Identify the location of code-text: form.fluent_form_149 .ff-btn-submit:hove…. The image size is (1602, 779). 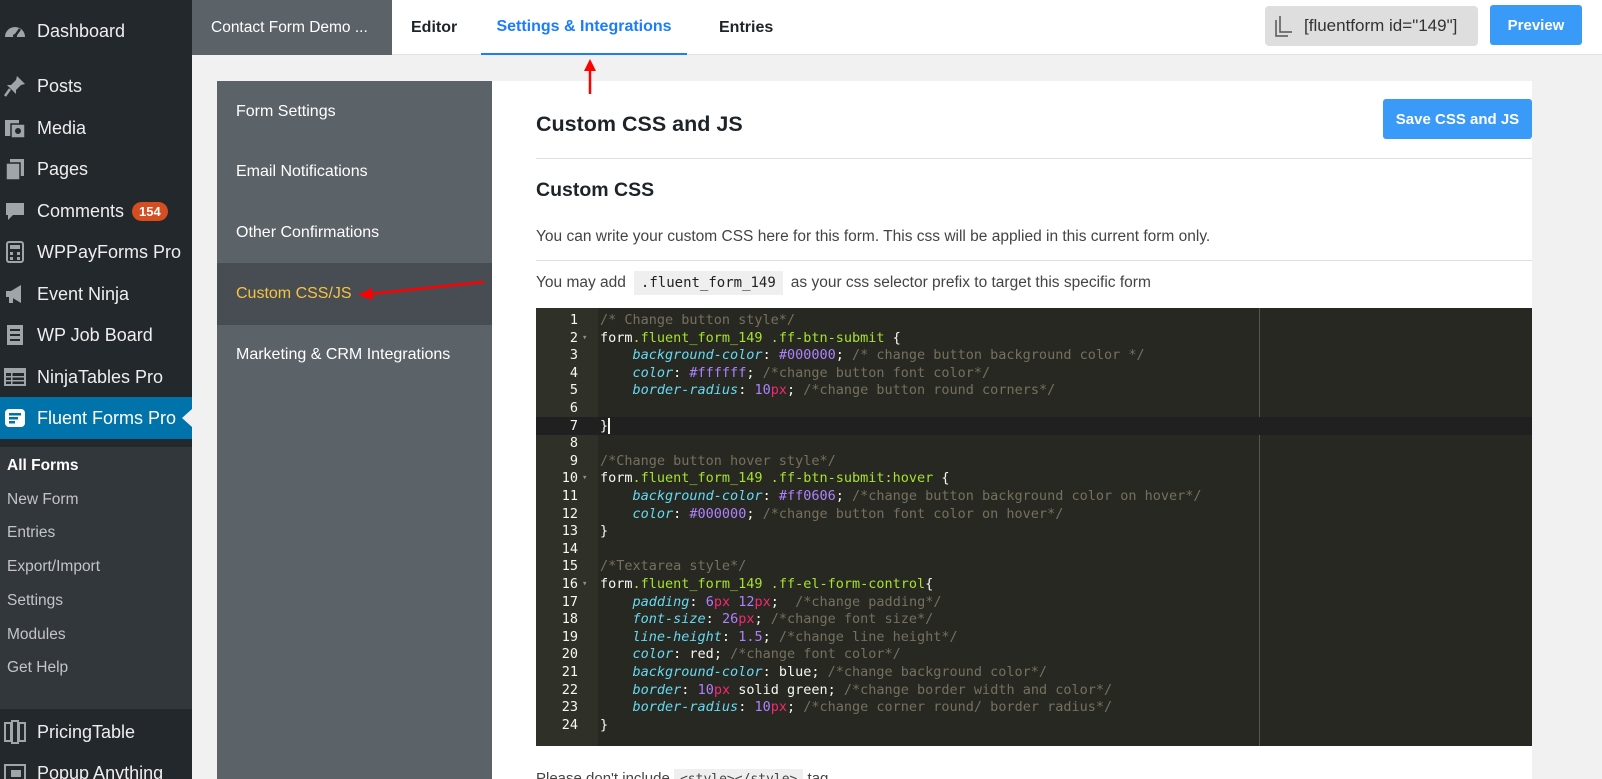
(775, 478).